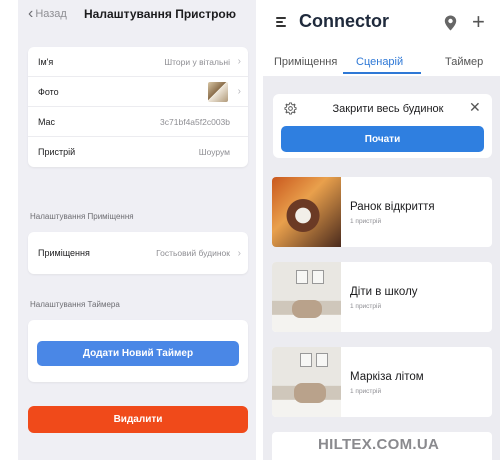  What do you see at coordinates (379, 62) in the screenshot?
I see `tab-scenarios: Сценарій` at bounding box center [379, 62].